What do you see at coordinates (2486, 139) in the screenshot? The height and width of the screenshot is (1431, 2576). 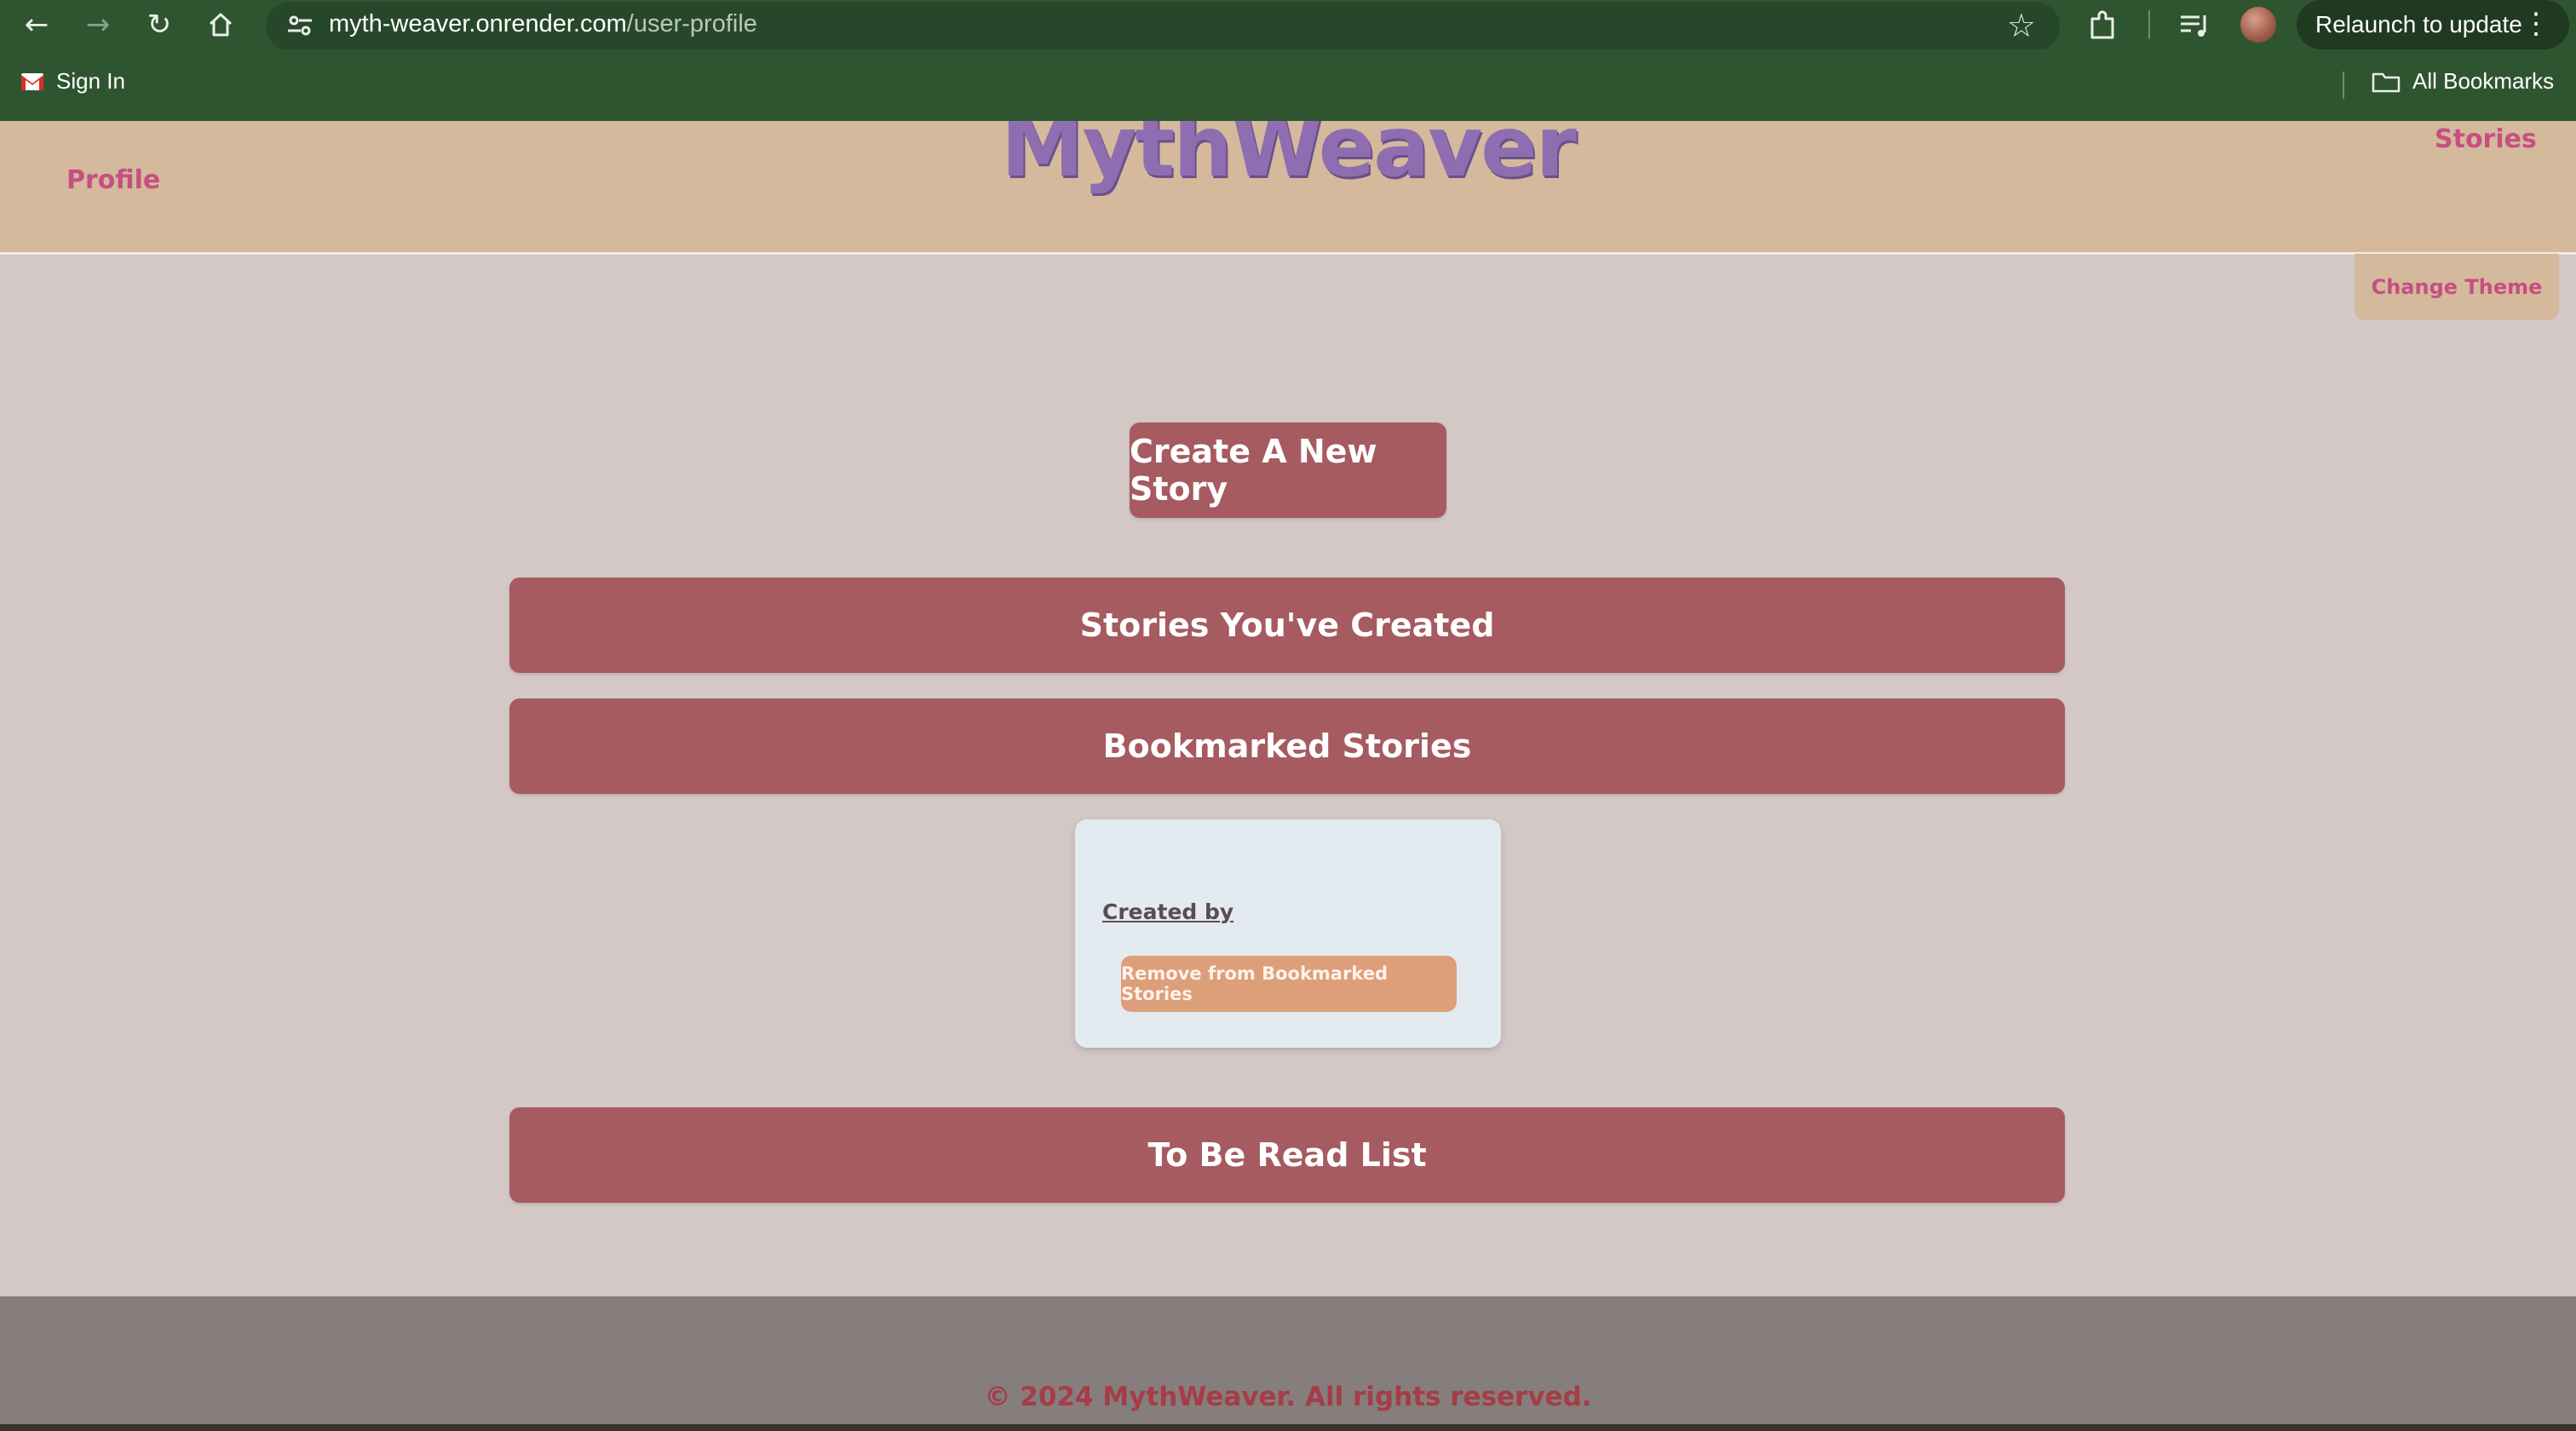 I see `nav-link-stories: Stories` at bounding box center [2486, 139].